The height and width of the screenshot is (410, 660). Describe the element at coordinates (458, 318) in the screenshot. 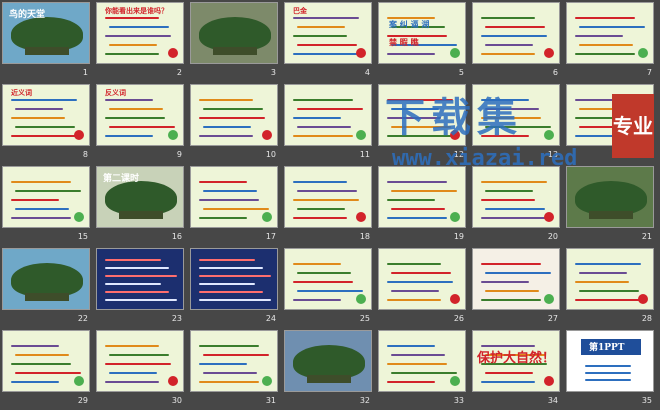

I see `slide-number: 26` at that location.